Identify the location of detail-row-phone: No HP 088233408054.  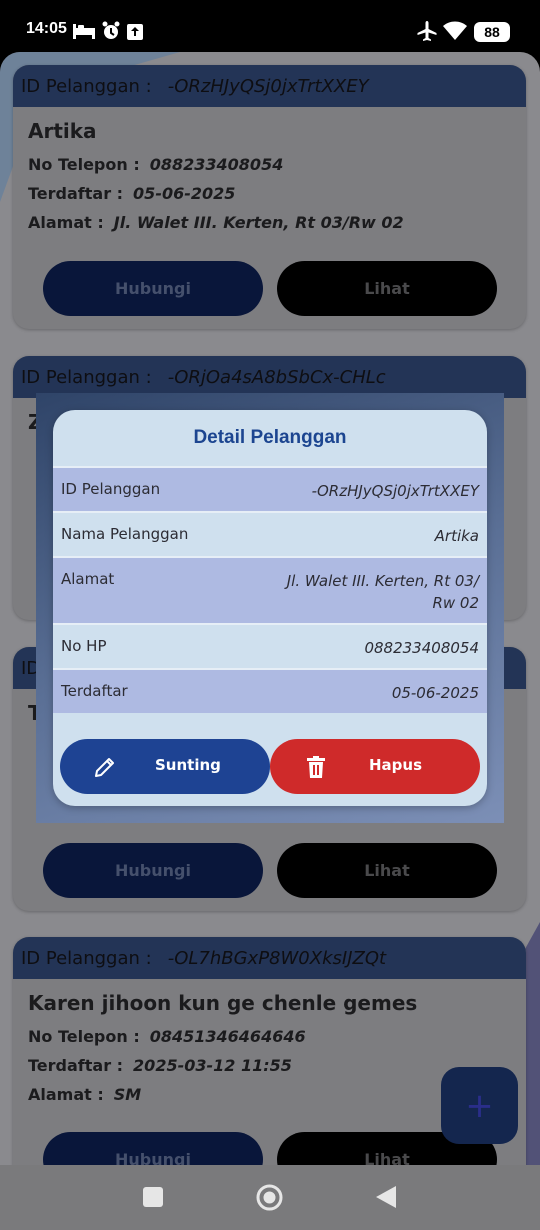
(270, 645).